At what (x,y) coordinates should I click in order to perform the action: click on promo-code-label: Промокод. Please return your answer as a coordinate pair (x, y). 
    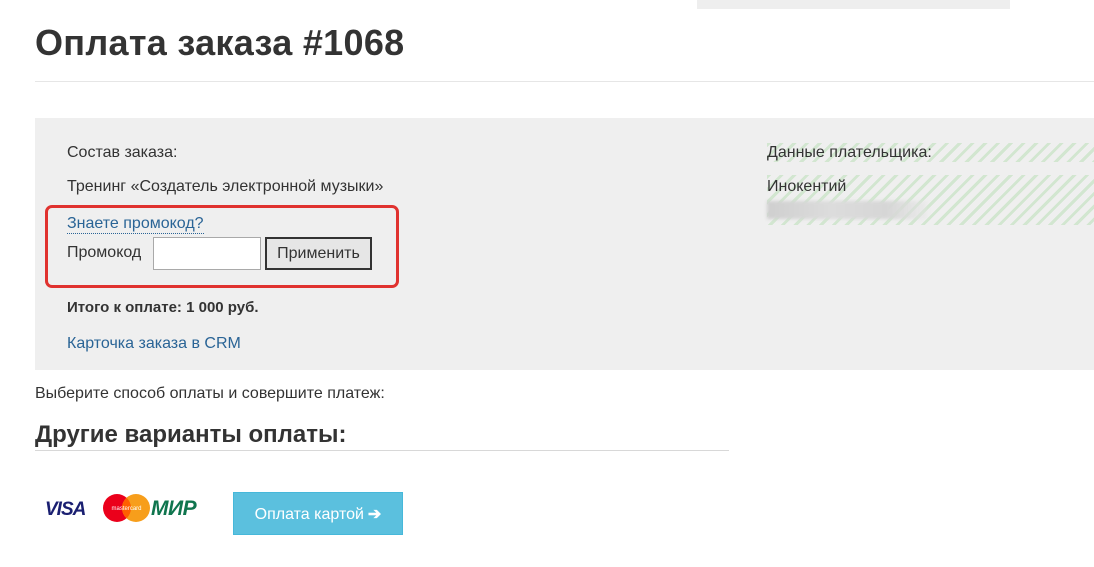
    Looking at the image, I should click on (104, 252).